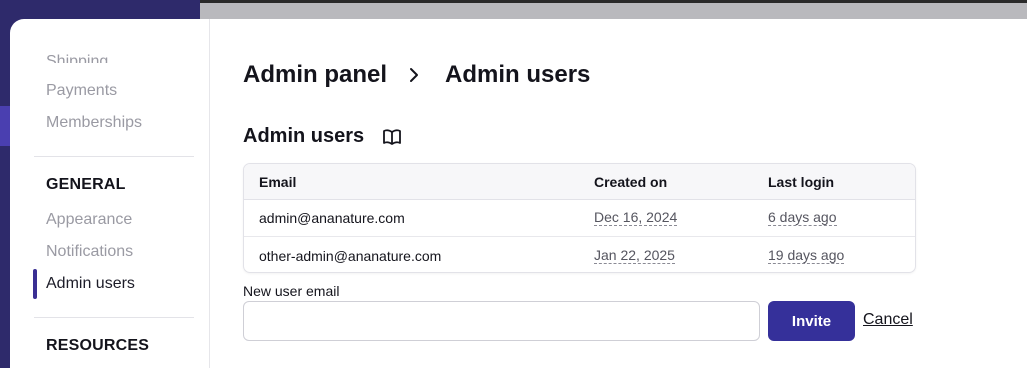  What do you see at coordinates (94, 123) in the screenshot?
I see `sidebar-item-memberships: Memberships` at bounding box center [94, 123].